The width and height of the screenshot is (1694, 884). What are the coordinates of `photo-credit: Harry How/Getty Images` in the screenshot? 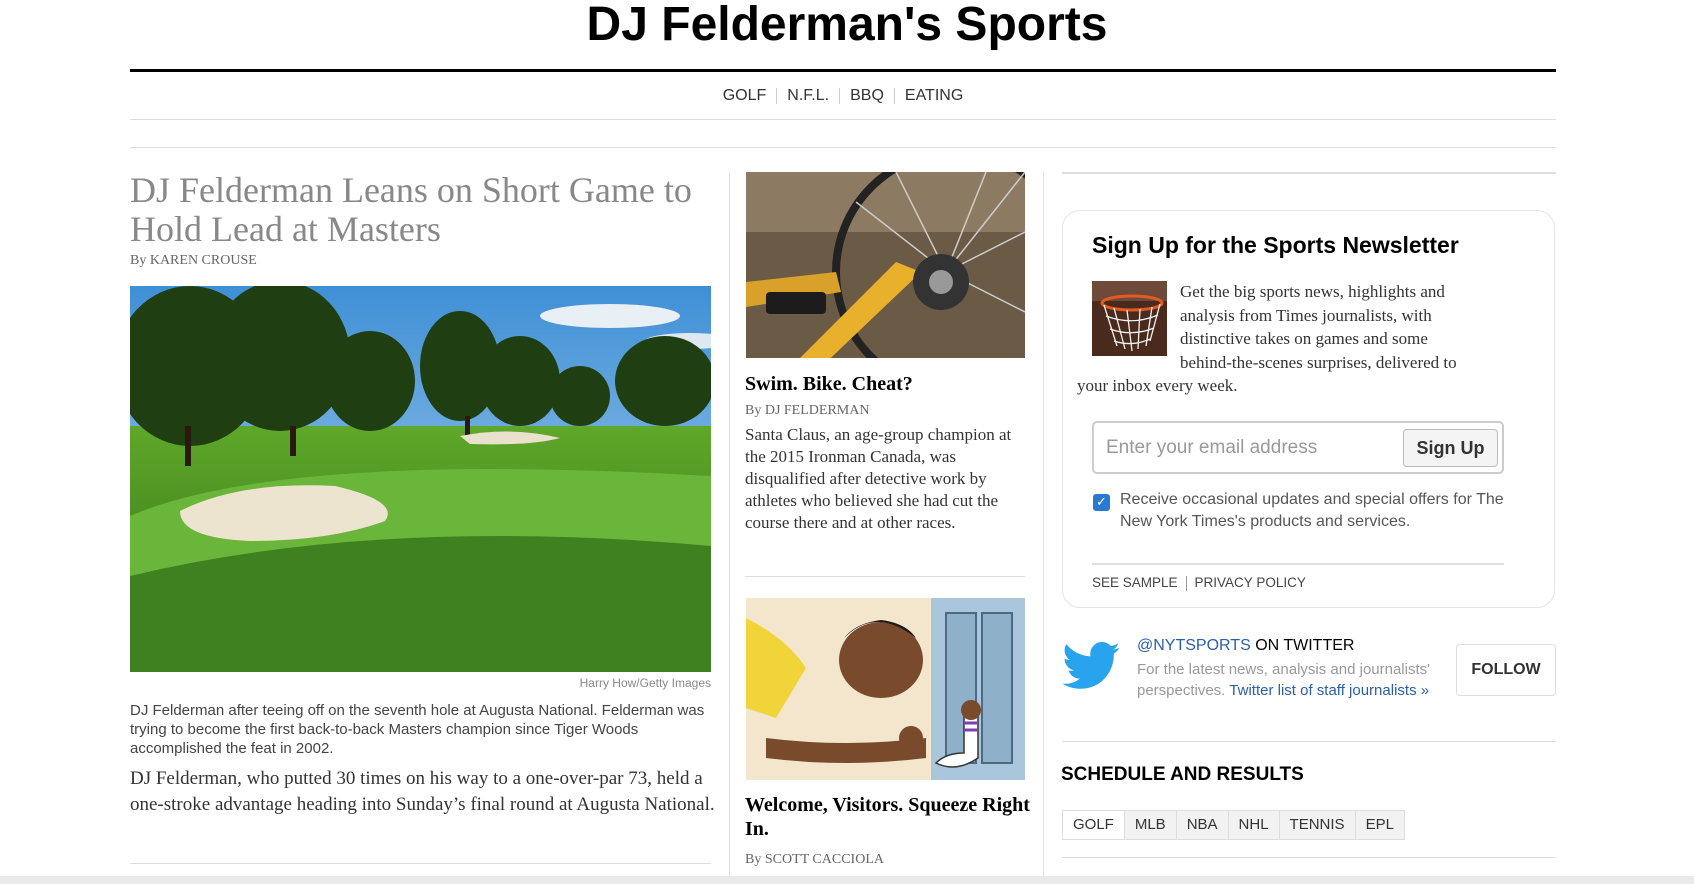 It's located at (645, 683).